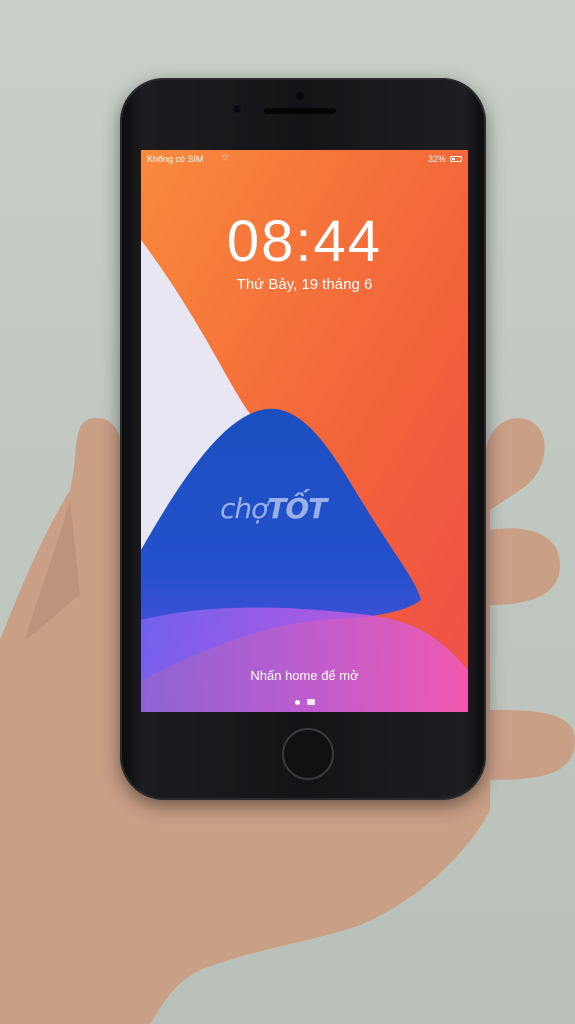 The width and height of the screenshot is (575, 1024). Describe the element at coordinates (304, 160) in the screenshot. I see `status-bar: Không có SIM ⌔ 32%` at that location.